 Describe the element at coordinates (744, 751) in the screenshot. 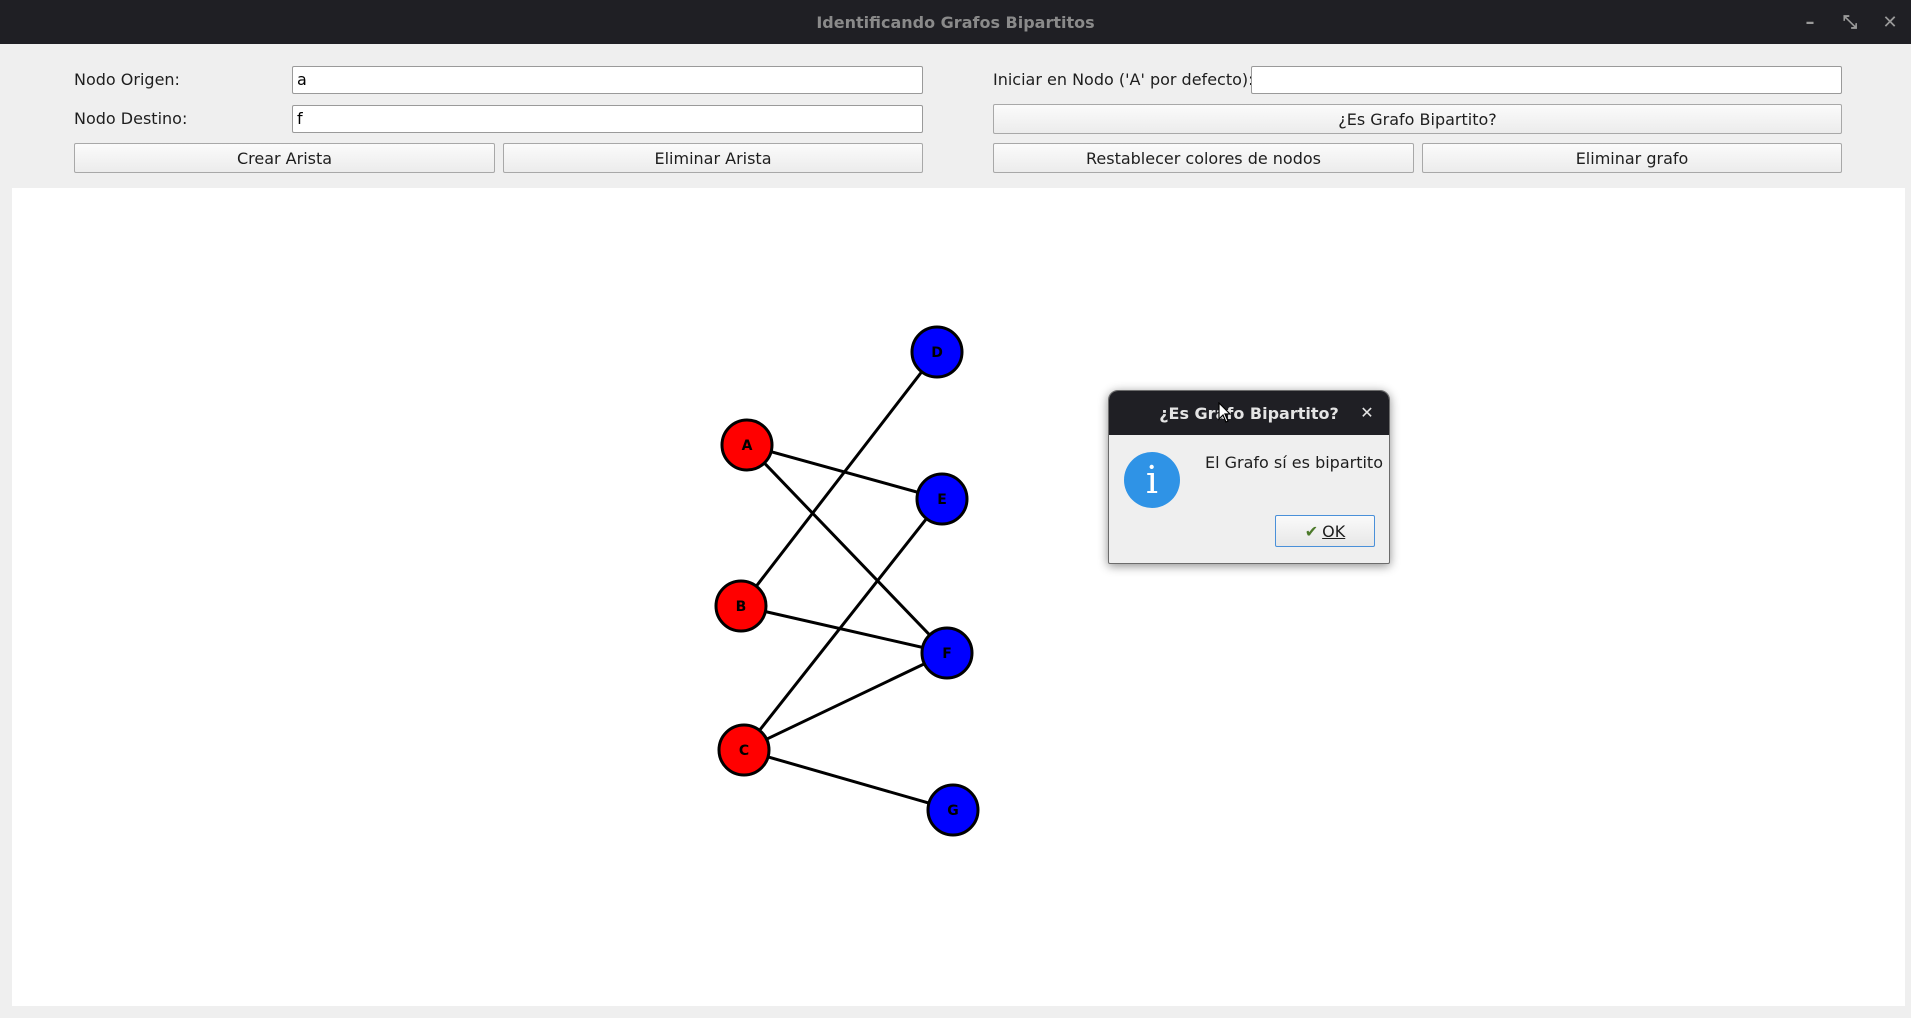

I see `node-label-c: C` at that location.